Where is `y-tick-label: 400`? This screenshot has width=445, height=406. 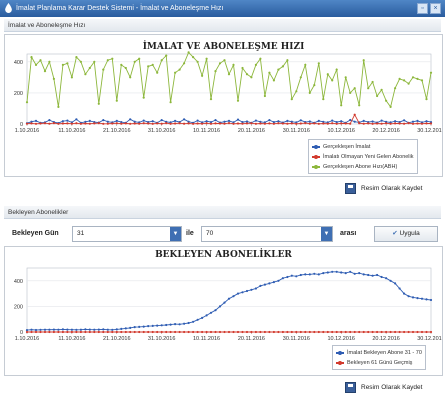 y-tick-label: 400 is located at coordinates (18, 282).